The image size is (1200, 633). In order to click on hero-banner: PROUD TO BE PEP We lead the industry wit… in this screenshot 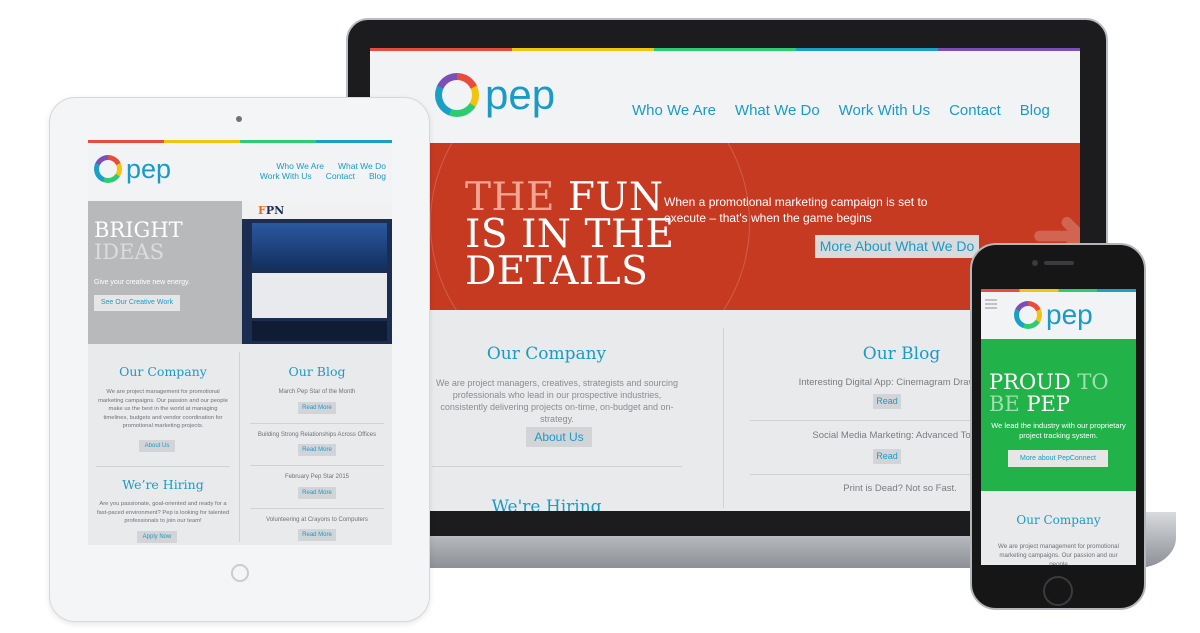, I will do `click(1058, 415)`.